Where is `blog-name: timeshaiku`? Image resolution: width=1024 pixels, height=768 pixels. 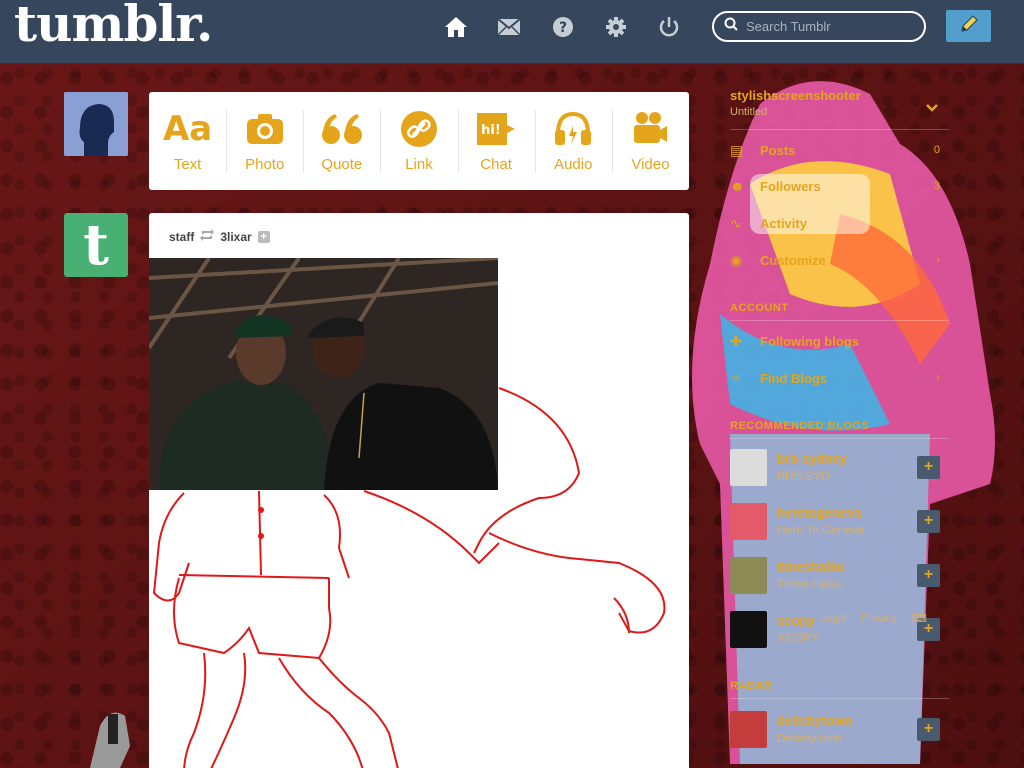
blog-name: timeshaiku is located at coordinates (847, 566).